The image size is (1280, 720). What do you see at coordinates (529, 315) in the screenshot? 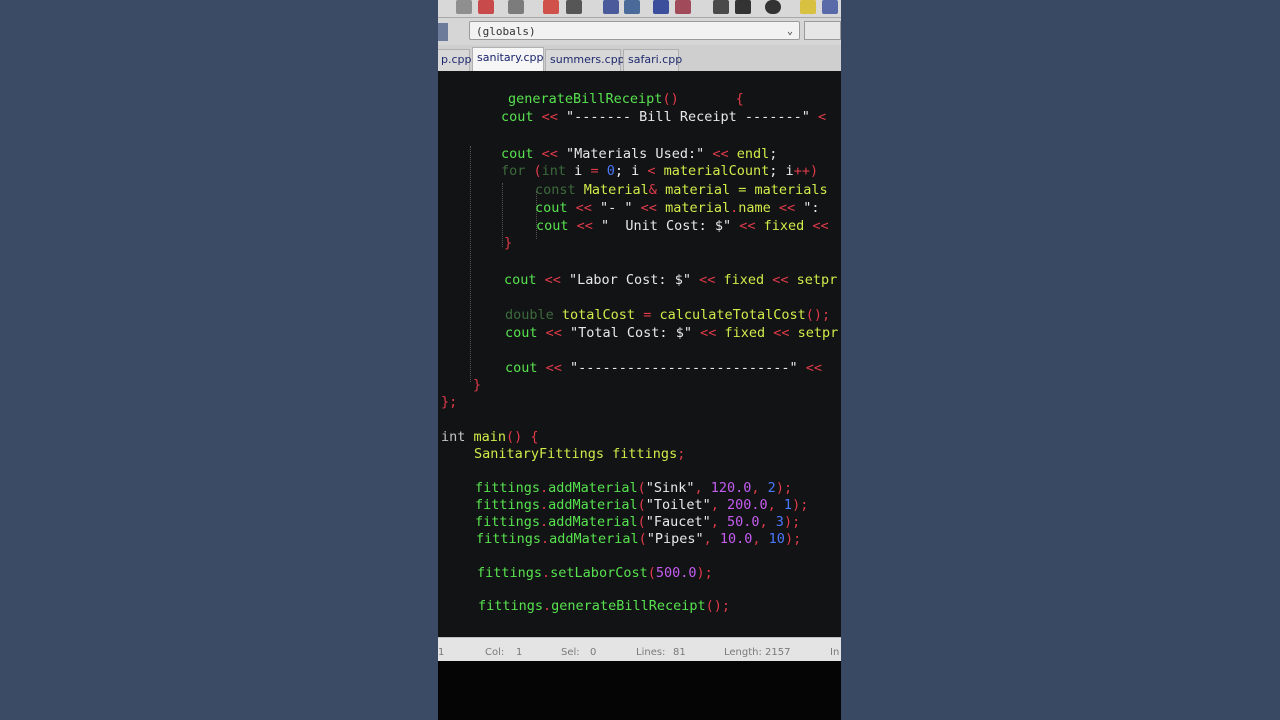
I see `code-token: double` at bounding box center [529, 315].